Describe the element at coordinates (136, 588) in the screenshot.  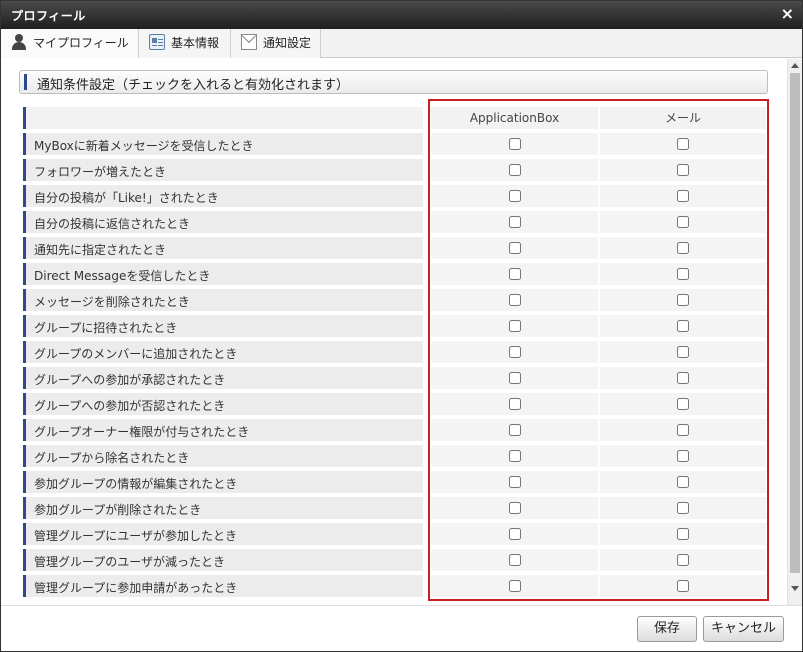
I see `row-label: 管理グループに参加申請があったとき` at that location.